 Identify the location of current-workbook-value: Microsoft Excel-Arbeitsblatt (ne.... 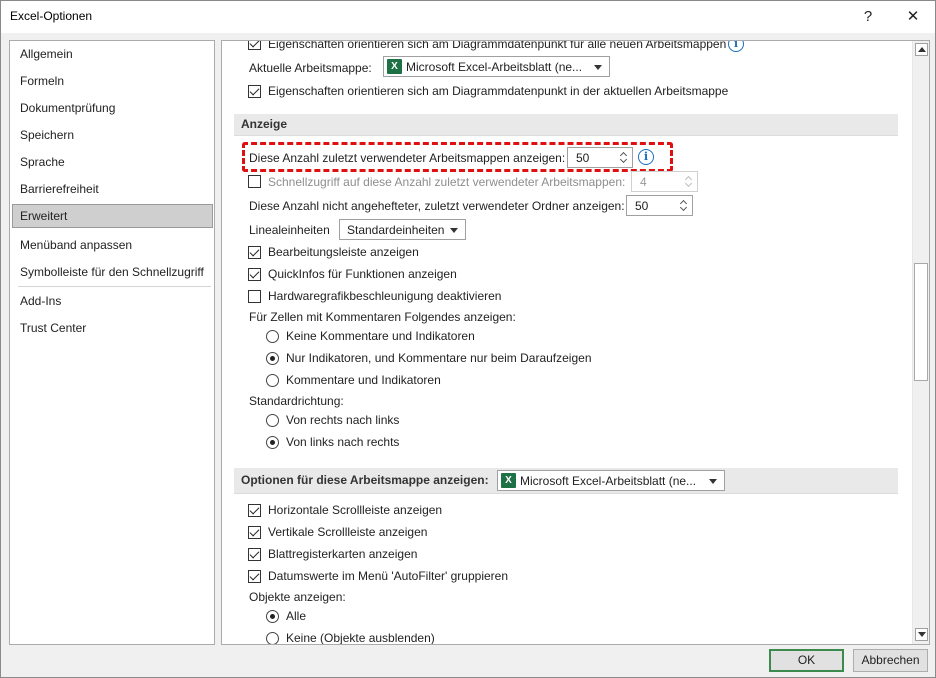
(494, 67).